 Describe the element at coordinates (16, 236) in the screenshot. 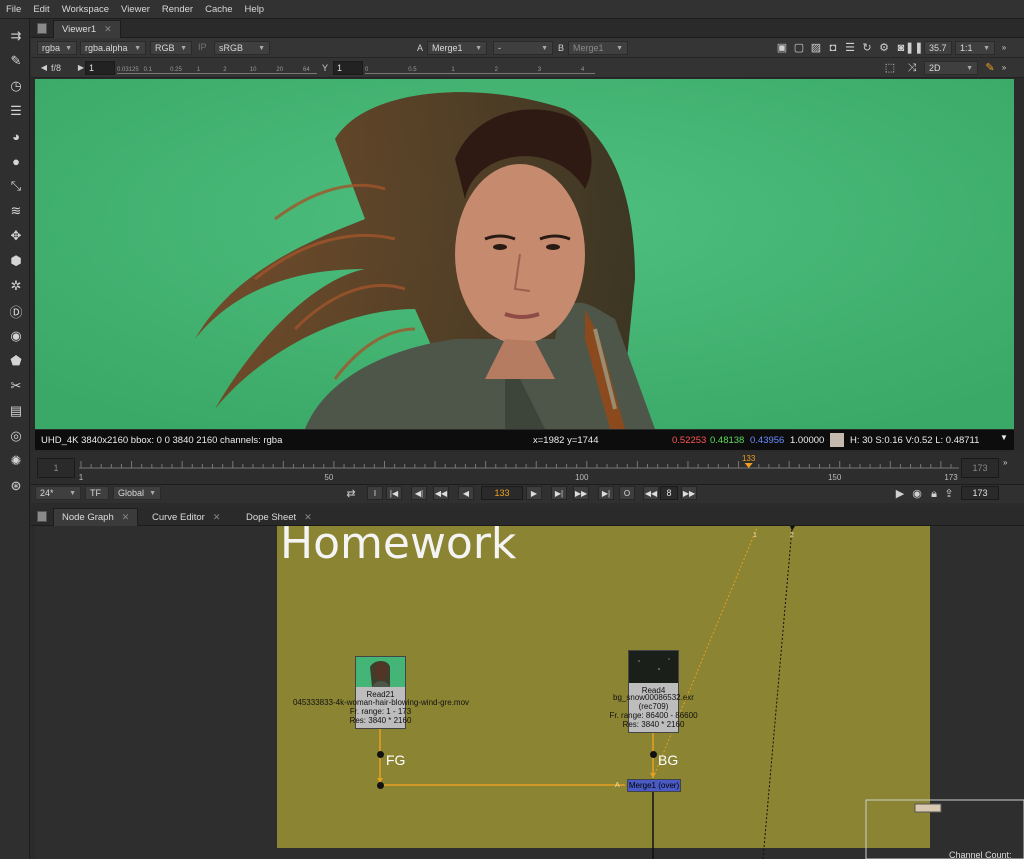

I see `transform-tool-icon: ✥` at that location.